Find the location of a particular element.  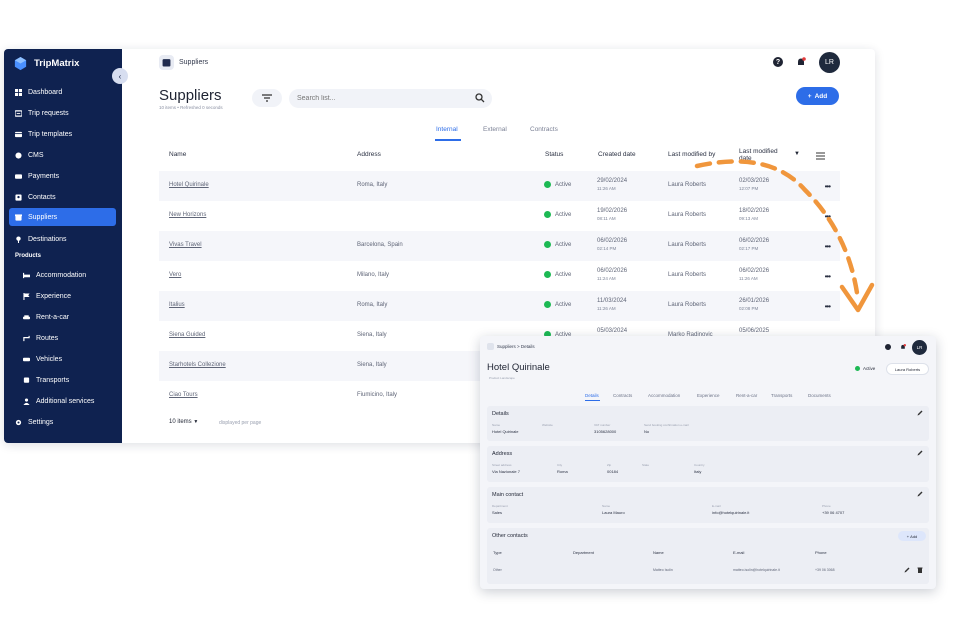

breadcrumb: Suppliers is located at coordinates (193, 62).